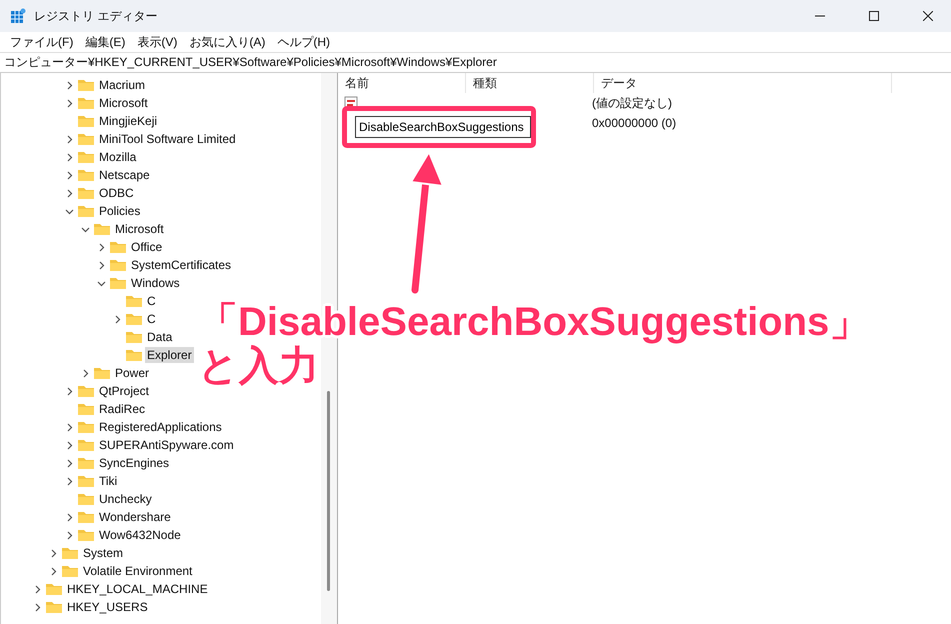 This screenshot has width=951, height=624. Describe the element at coordinates (108, 481) in the screenshot. I see `tree-item: Tiki` at that location.